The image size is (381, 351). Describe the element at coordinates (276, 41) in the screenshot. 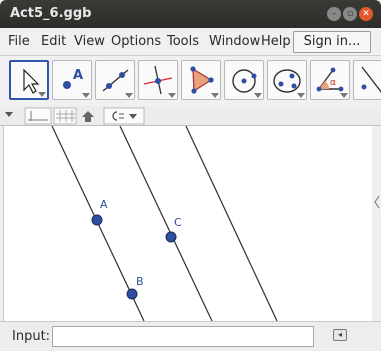

I see `menu-help: Help` at that location.